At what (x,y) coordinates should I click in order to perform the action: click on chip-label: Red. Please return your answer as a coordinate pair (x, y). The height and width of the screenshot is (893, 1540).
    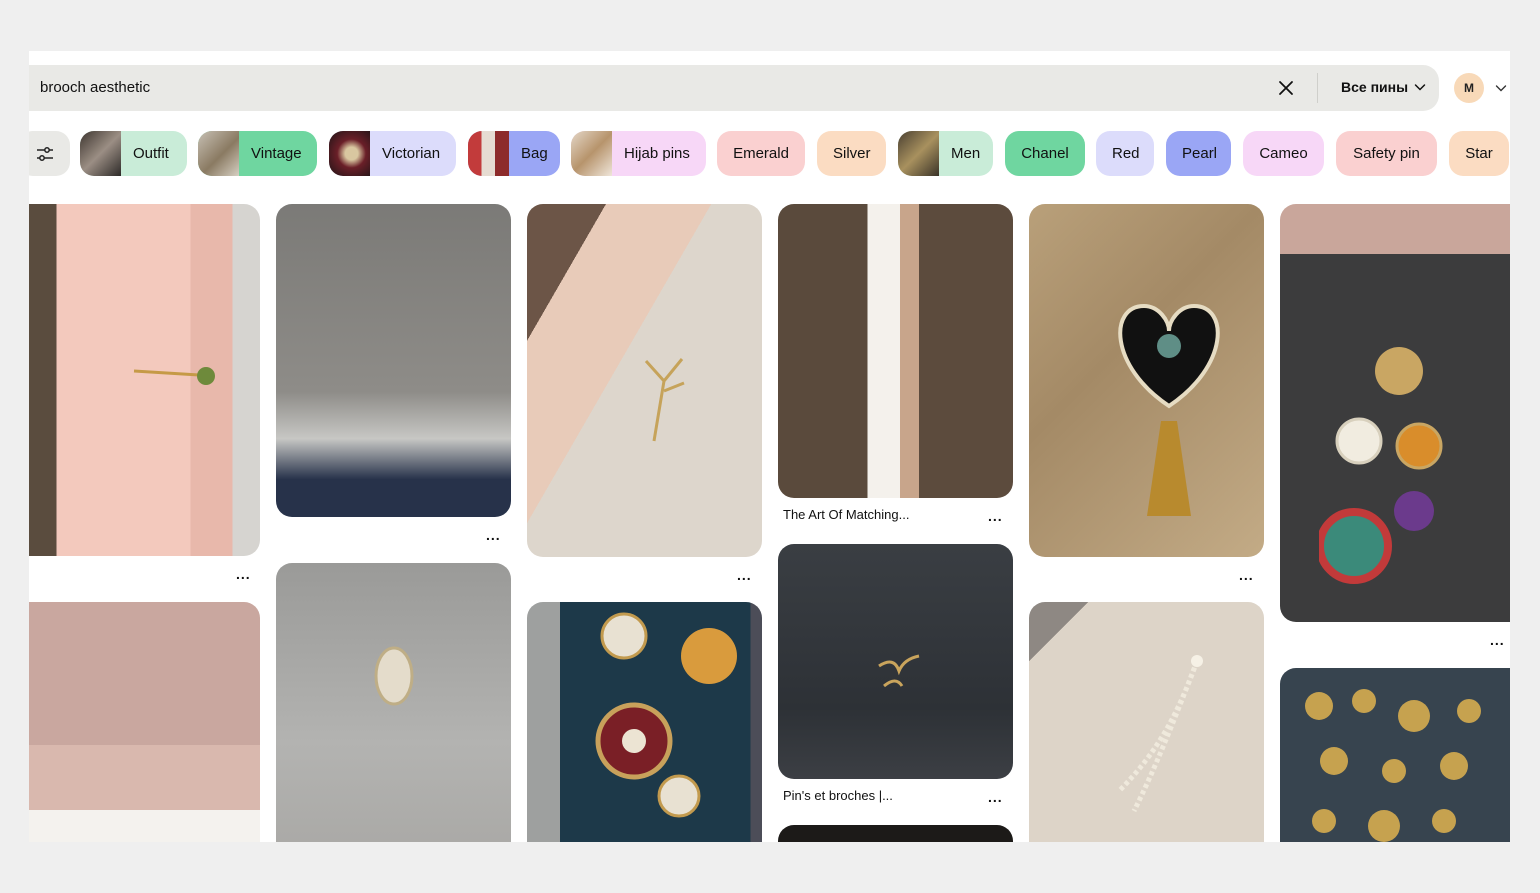
    Looking at the image, I should click on (1126, 153).